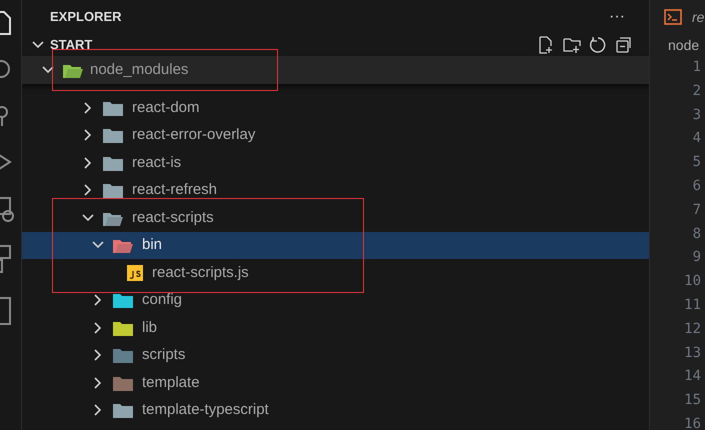 This screenshot has height=430, width=705. Describe the element at coordinates (692, 329) in the screenshot. I see `line-number: 12` at that location.